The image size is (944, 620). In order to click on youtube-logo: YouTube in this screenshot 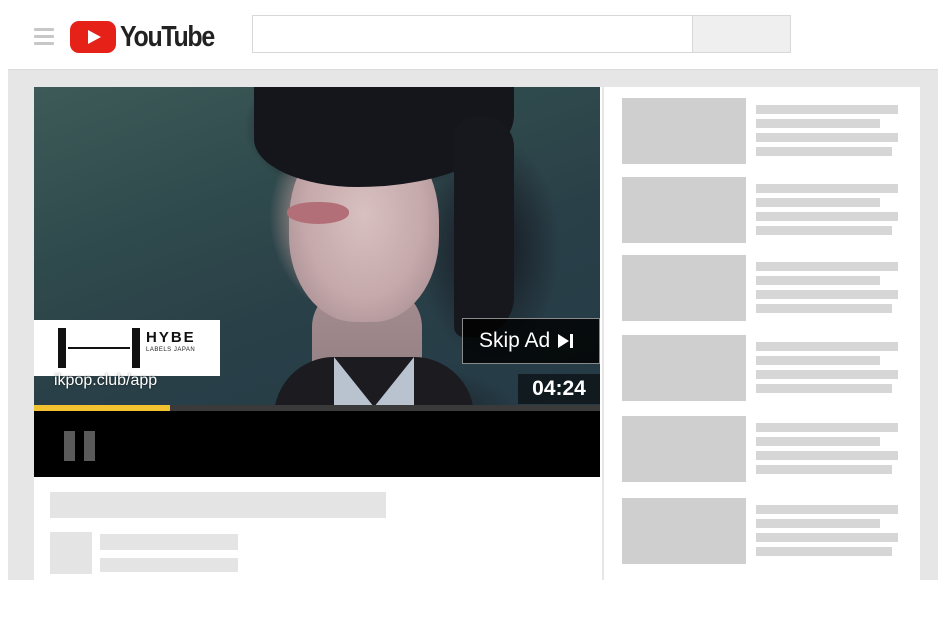, I will do `click(149, 37)`.